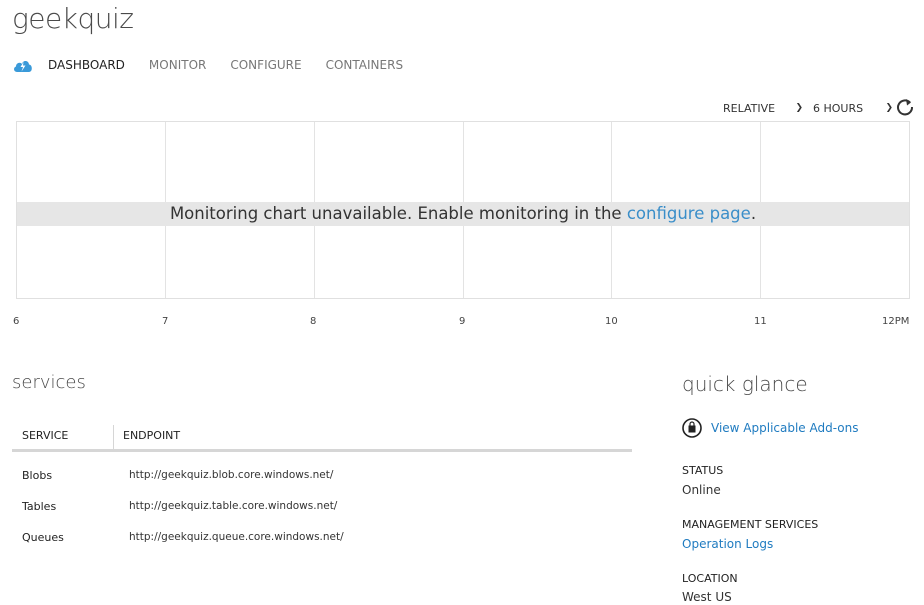 The height and width of the screenshot is (605, 924). I want to click on x-tick-label: 11, so click(760, 321).